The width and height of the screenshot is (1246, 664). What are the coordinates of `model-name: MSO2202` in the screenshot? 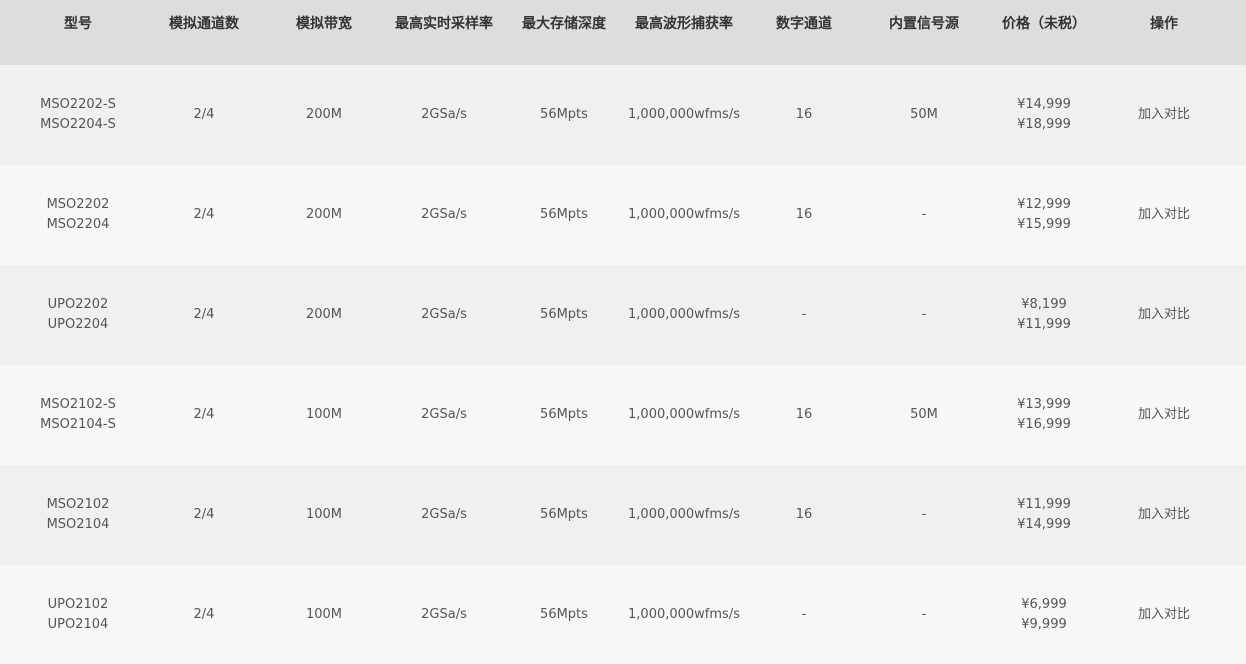 It's located at (78, 204).